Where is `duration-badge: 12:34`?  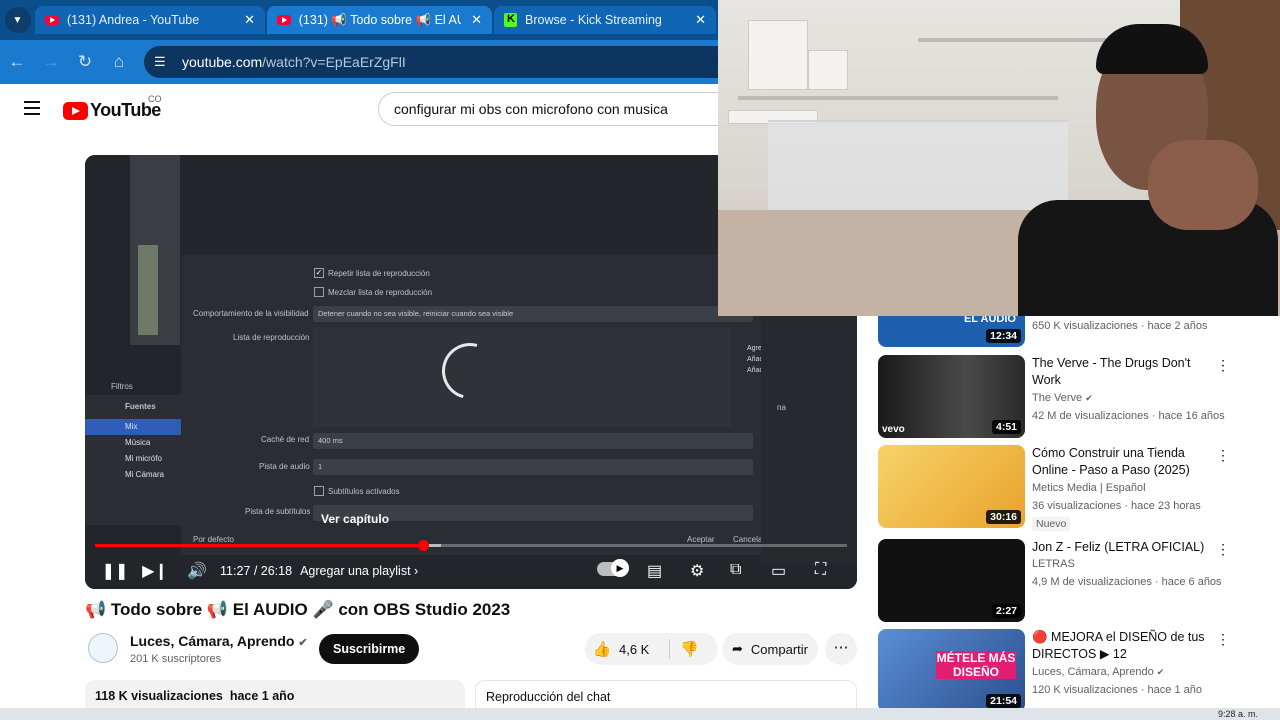
duration-badge: 12:34 is located at coordinates (1003, 336).